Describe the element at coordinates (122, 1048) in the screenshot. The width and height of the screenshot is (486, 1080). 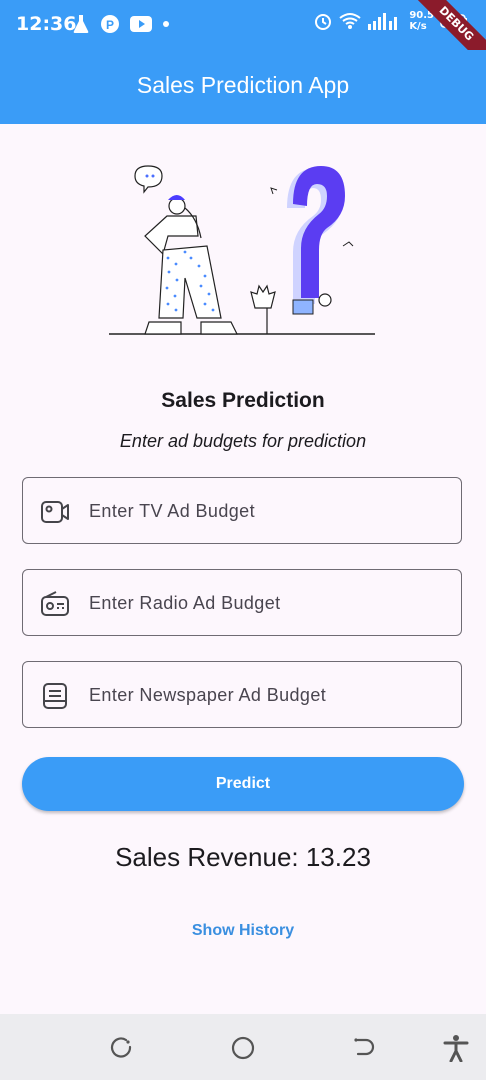
I see `recents-icon` at that location.